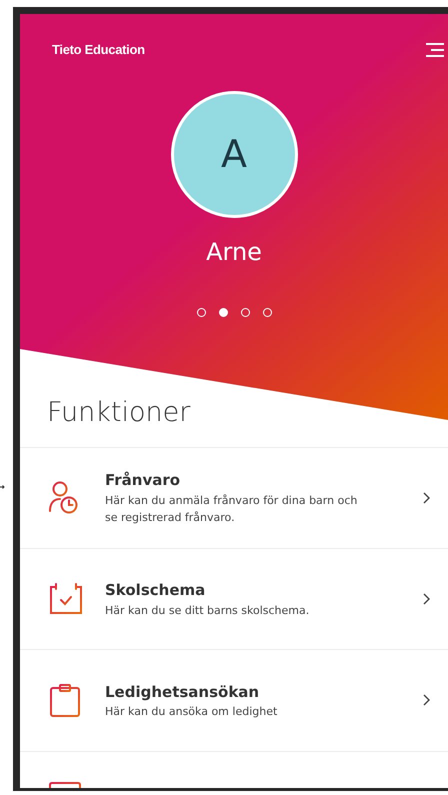 The width and height of the screenshot is (448, 795). What do you see at coordinates (207, 610) in the screenshot?
I see `item-description: Här kan du se ditt barns skolschema.` at bounding box center [207, 610].